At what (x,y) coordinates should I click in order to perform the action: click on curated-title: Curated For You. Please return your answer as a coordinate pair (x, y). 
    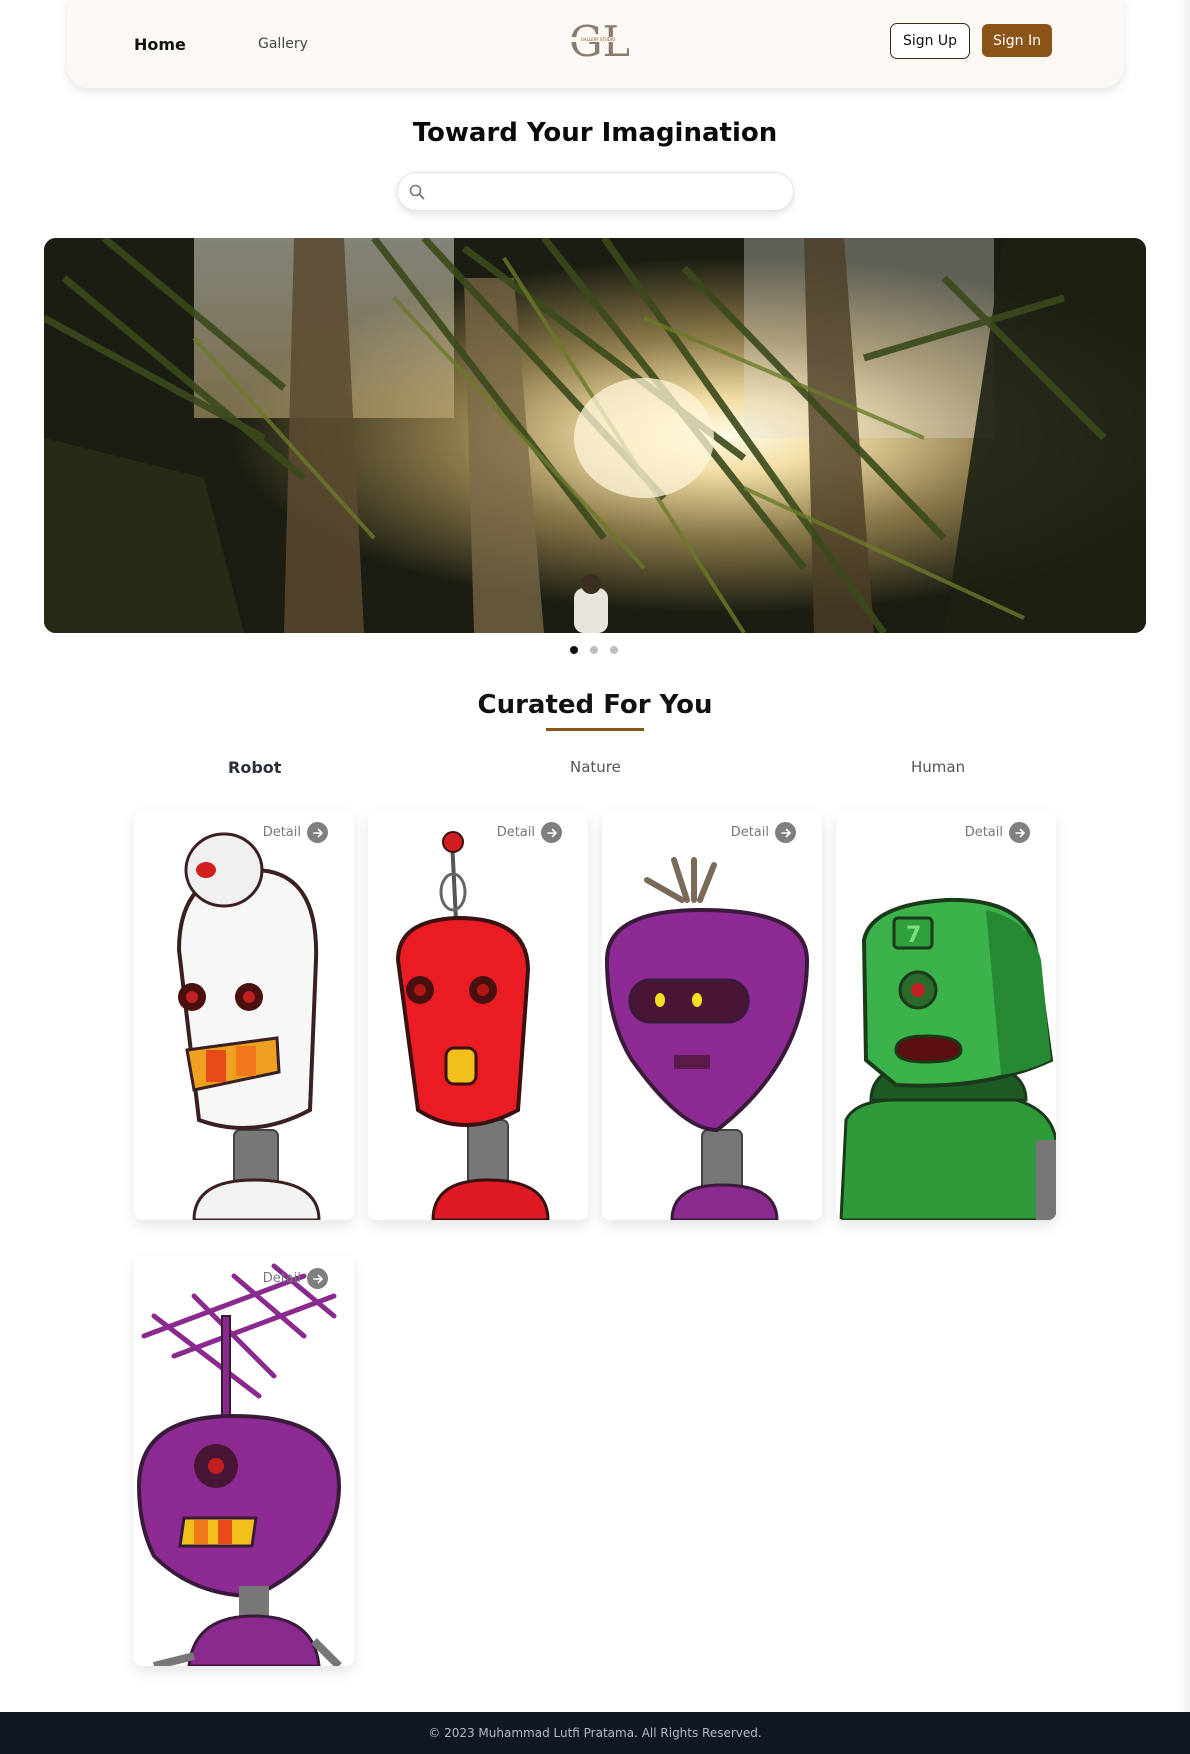
    Looking at the image, I should click on (595, 705).